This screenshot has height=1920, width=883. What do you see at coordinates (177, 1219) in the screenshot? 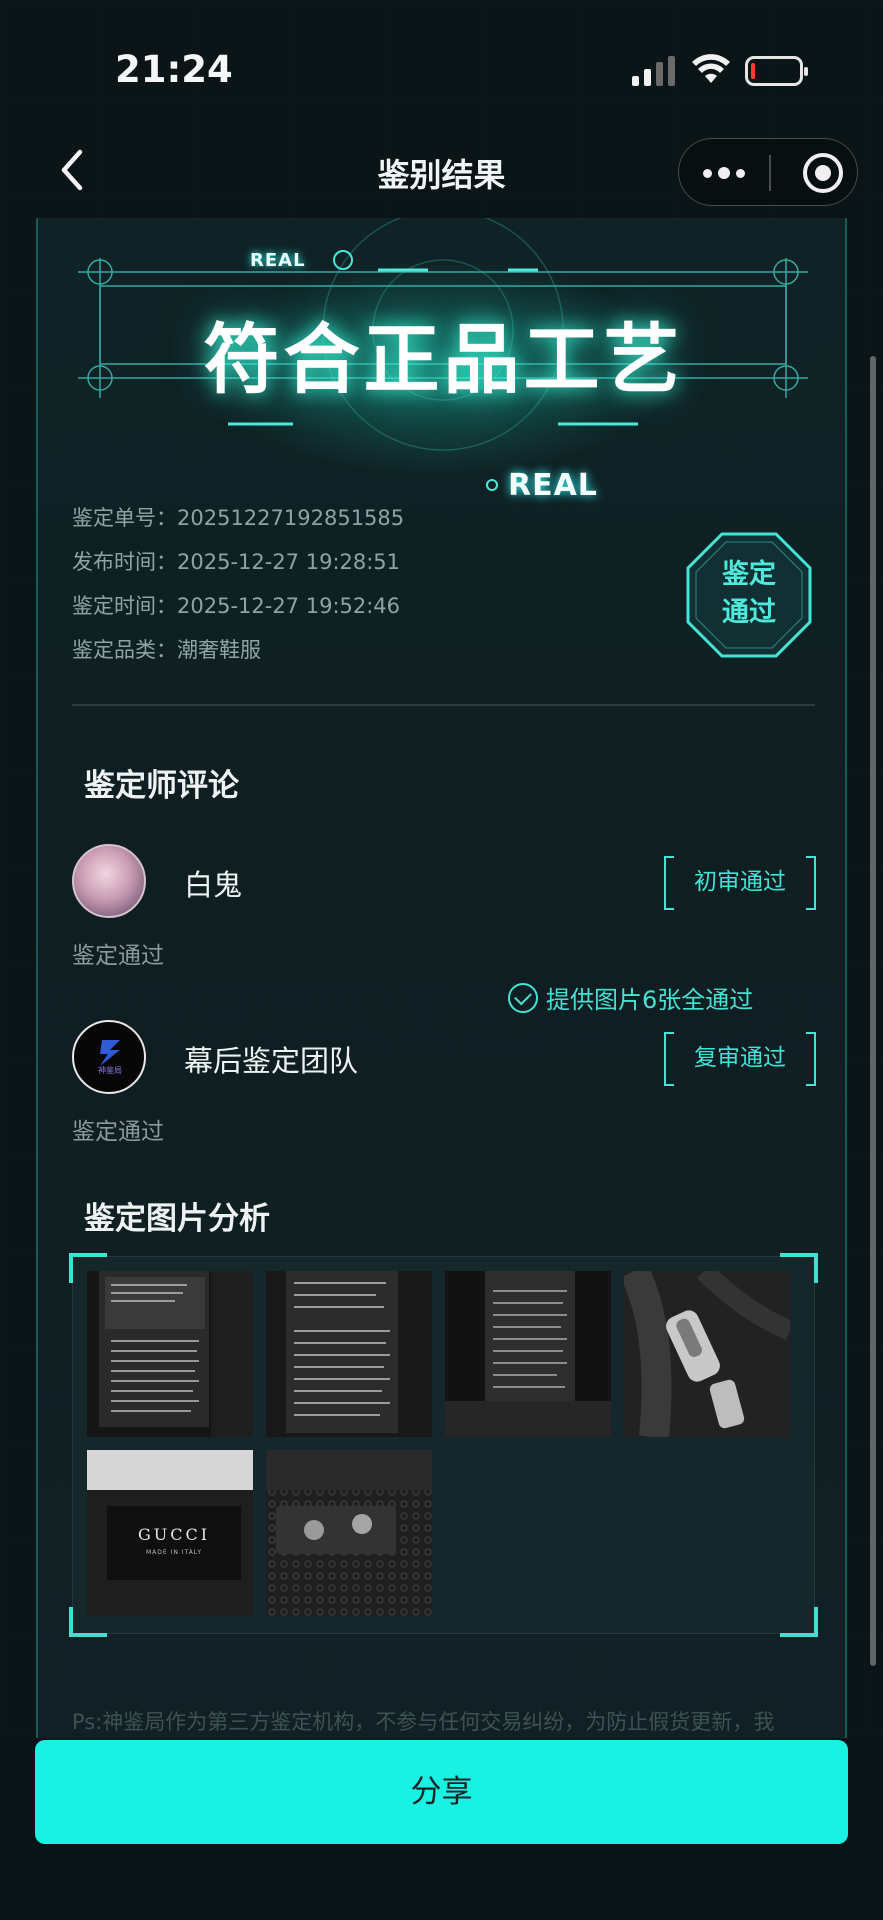
I see `image-analysis-title: 鉴定图片分析` at bounding box center [177, 1219].